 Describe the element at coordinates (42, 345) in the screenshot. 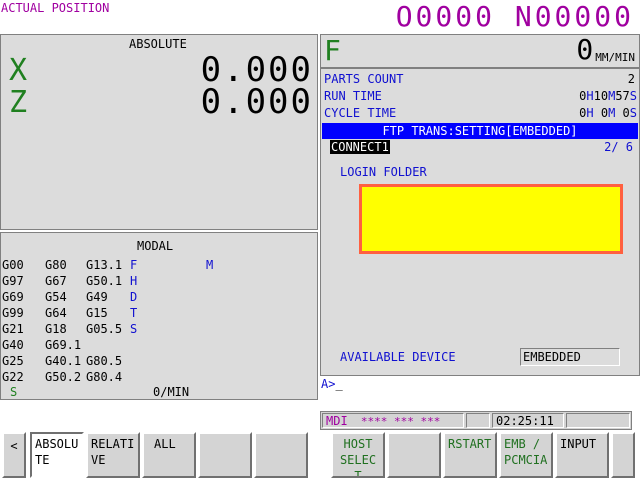

I see `modal-row: G40 G69.1` at that location.